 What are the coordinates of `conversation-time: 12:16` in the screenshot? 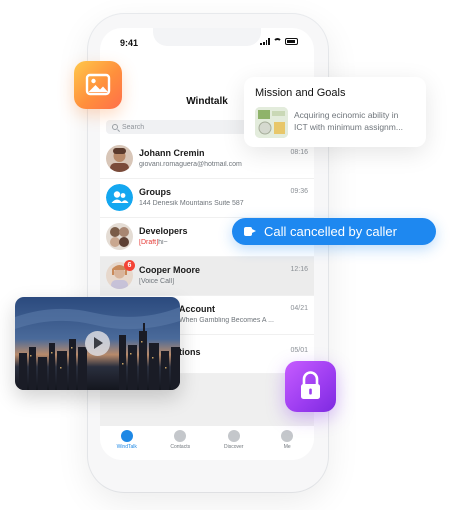 It's located at (299, 269).